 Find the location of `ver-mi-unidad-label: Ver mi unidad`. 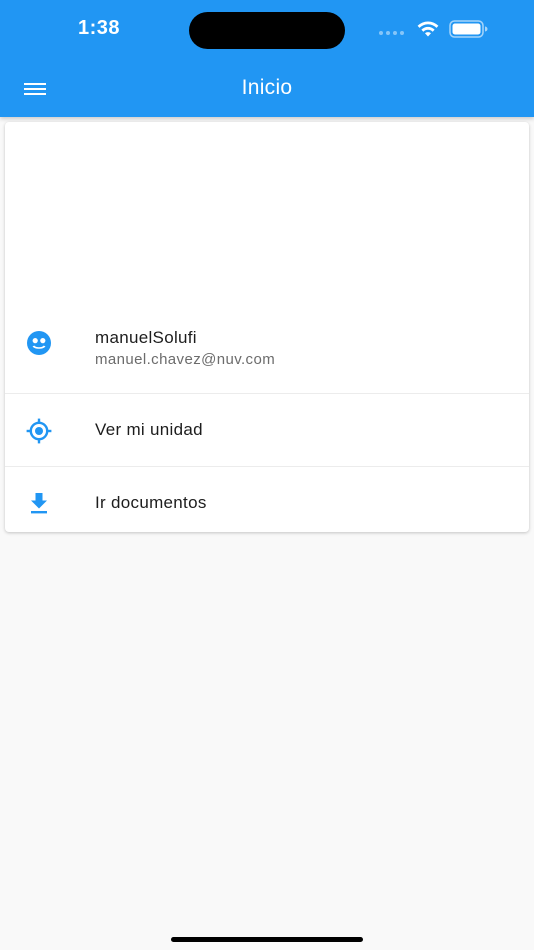

ver-mi-unidad-label: Ver mi unidad is located at coordinates (149, 429).